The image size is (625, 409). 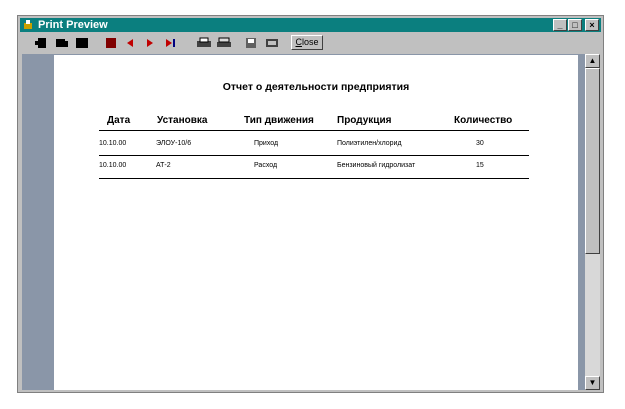 I want to click on header-divider, so click(x=314, y=130).